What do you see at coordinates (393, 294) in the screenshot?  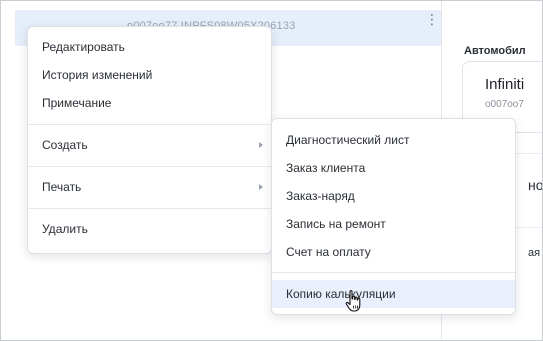 I see `submenu-item-copy-estimate: Копию калькуляции` at bounding box center [393, 294].